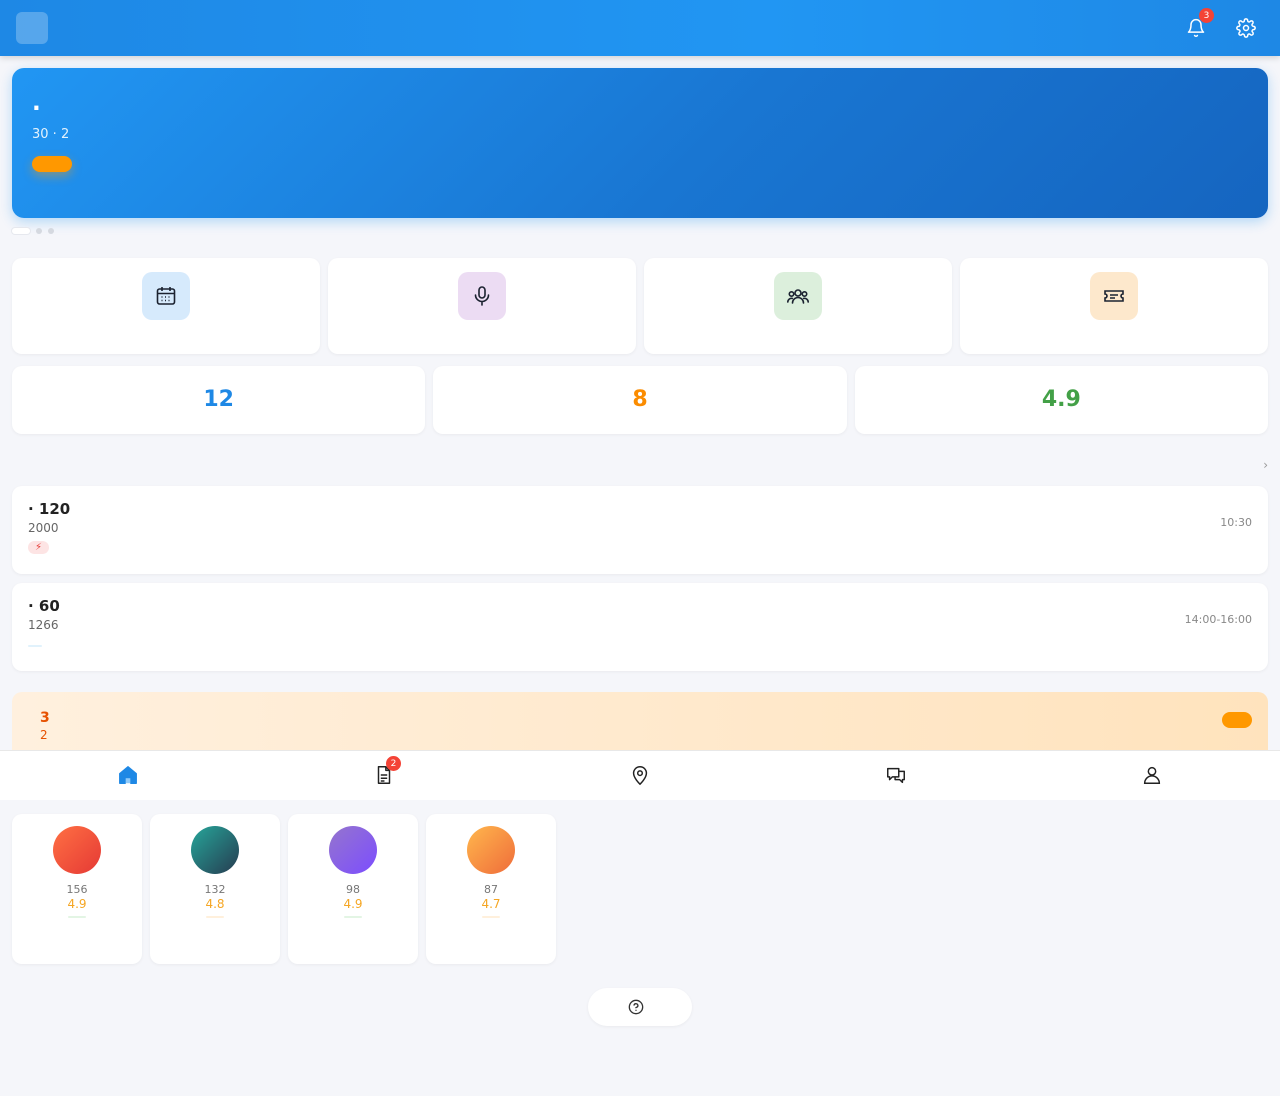  I want to click on partner-card: 98 4.9, so click(353, 889).